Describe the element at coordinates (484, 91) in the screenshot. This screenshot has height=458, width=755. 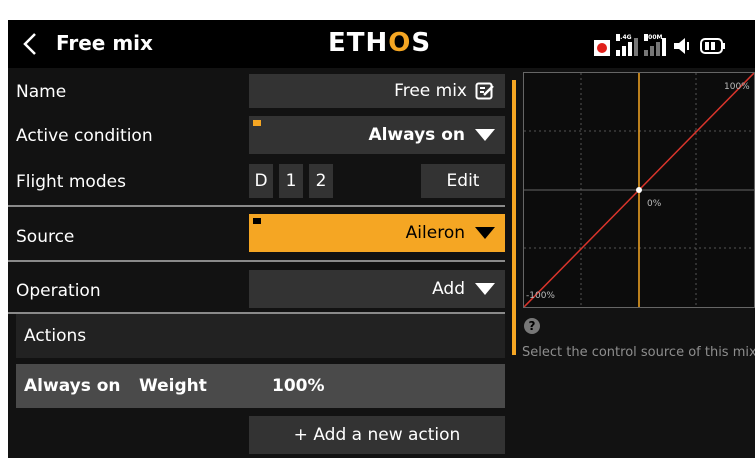
I see `edit-icon` at that location.